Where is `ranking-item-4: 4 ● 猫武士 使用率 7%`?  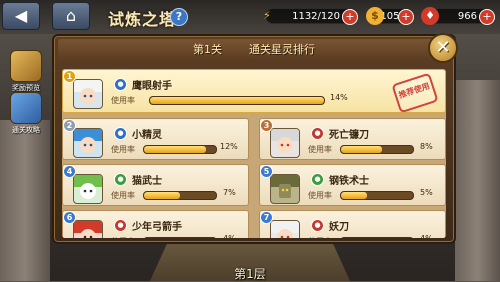
ranking-item-4: 4 ● 猫武士 使用率 7% is located at coordinates (155, 185).